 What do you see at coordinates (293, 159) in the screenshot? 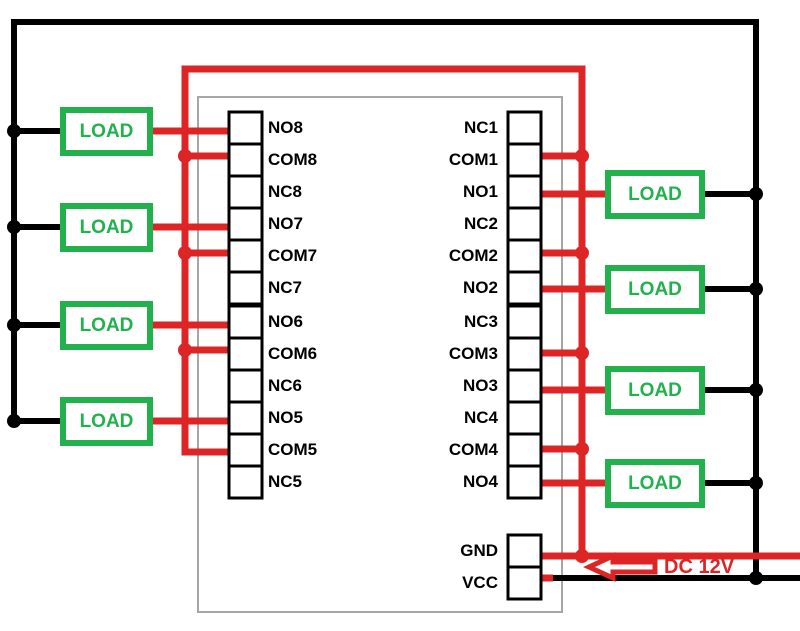
I see `terminal-label-com8: COM8` at bounding box center [293, 159].